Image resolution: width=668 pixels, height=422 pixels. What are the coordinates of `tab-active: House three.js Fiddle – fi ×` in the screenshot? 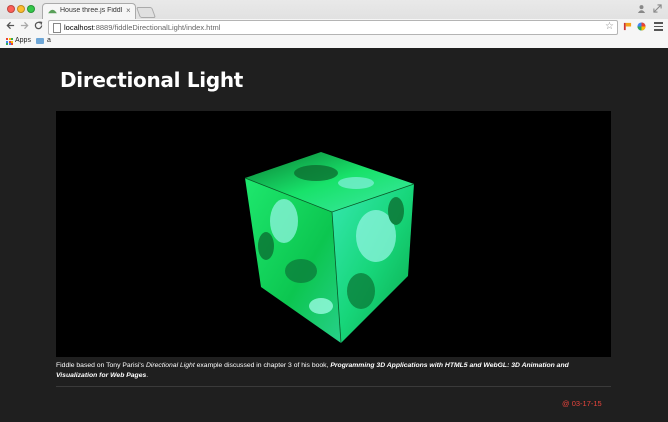 It's located at (89, 11).